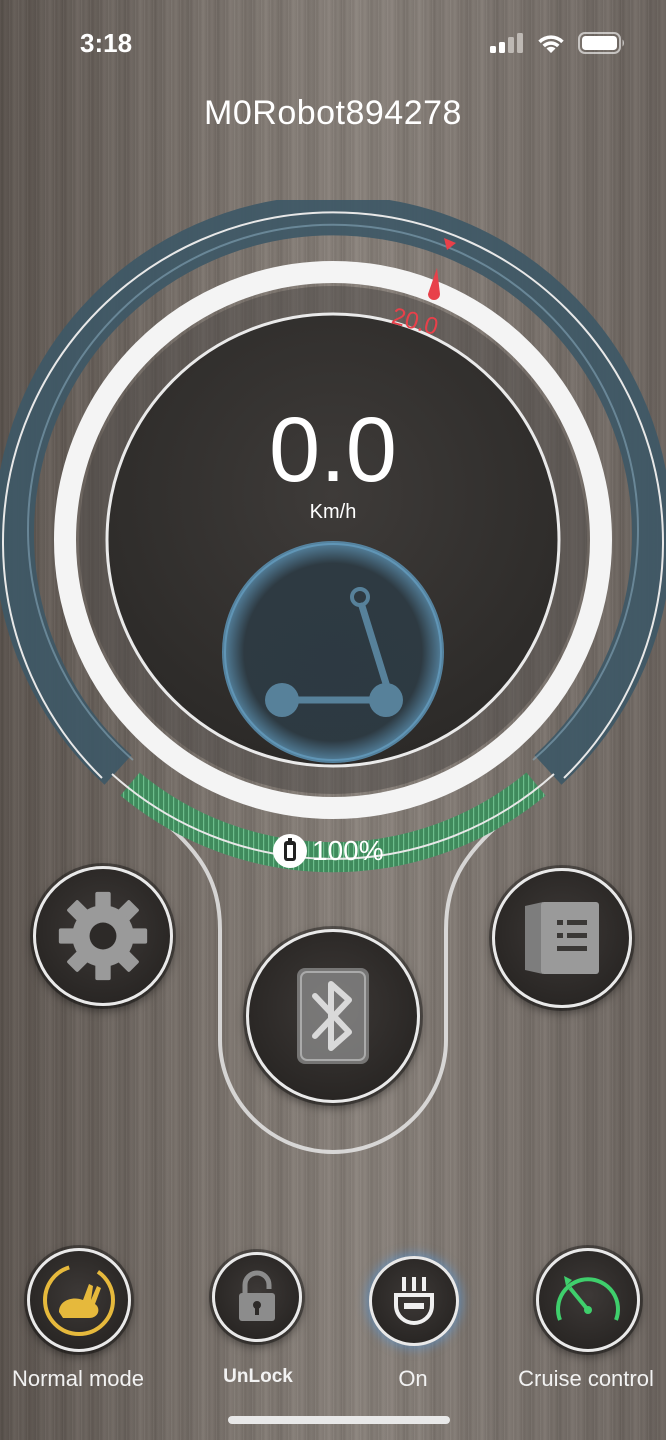 The width and height of the screenshot is (666, 1440). I want to click on cruise-control-button, so click(588, 1300).